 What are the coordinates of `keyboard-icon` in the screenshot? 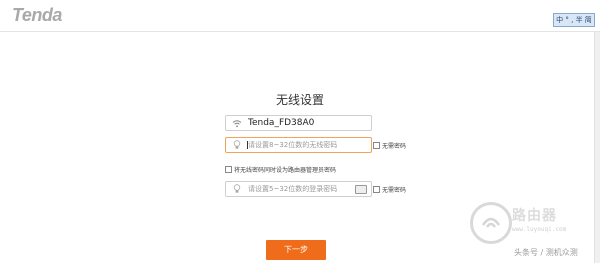 It's located at (361, 189).